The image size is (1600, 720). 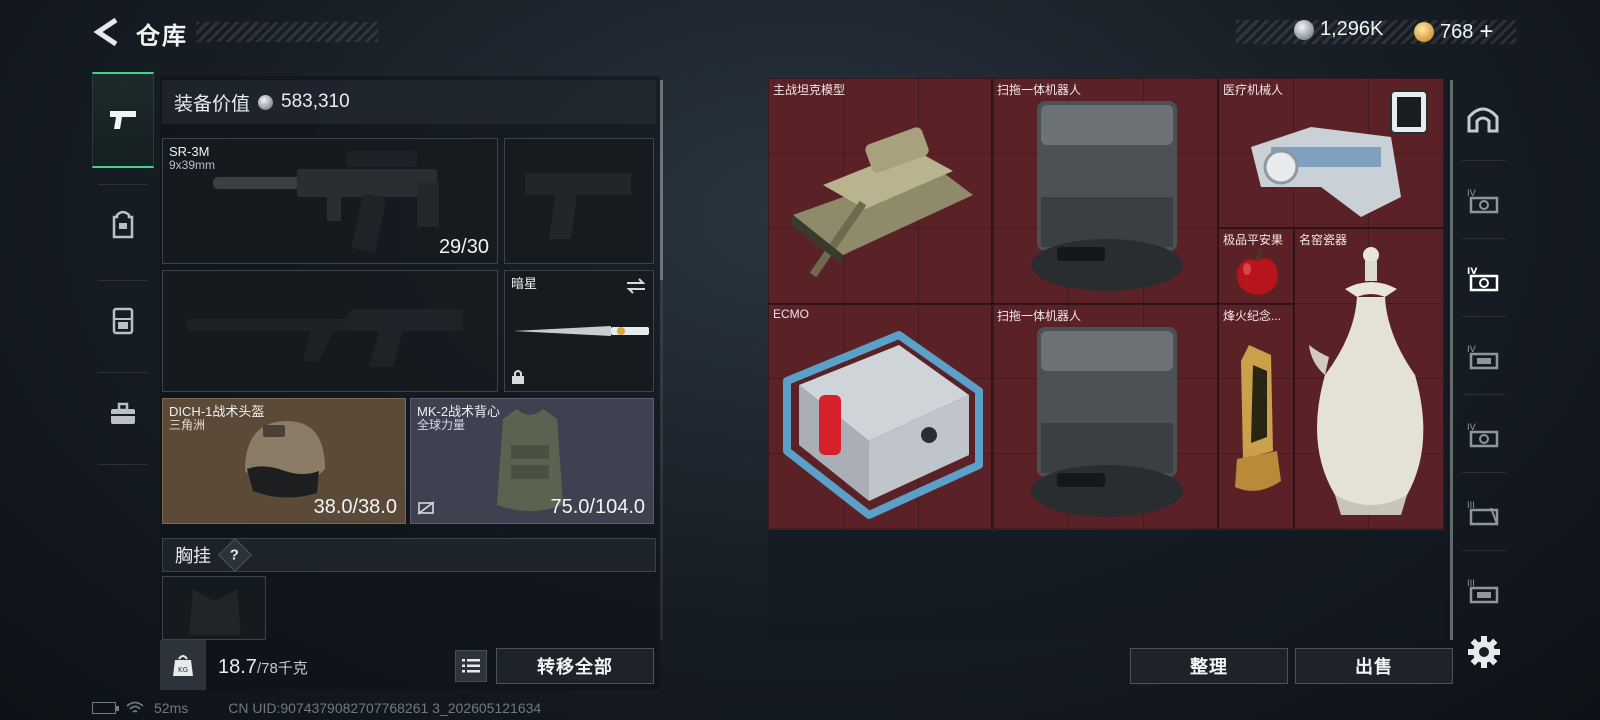 I want to click on item-name: ECMO, so click(x=791, y=314).